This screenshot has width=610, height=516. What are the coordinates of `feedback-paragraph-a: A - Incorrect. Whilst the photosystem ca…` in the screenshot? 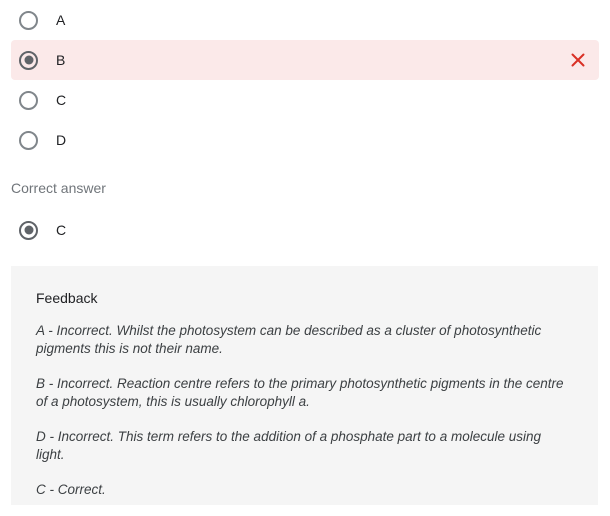 It's located at (289, 339).